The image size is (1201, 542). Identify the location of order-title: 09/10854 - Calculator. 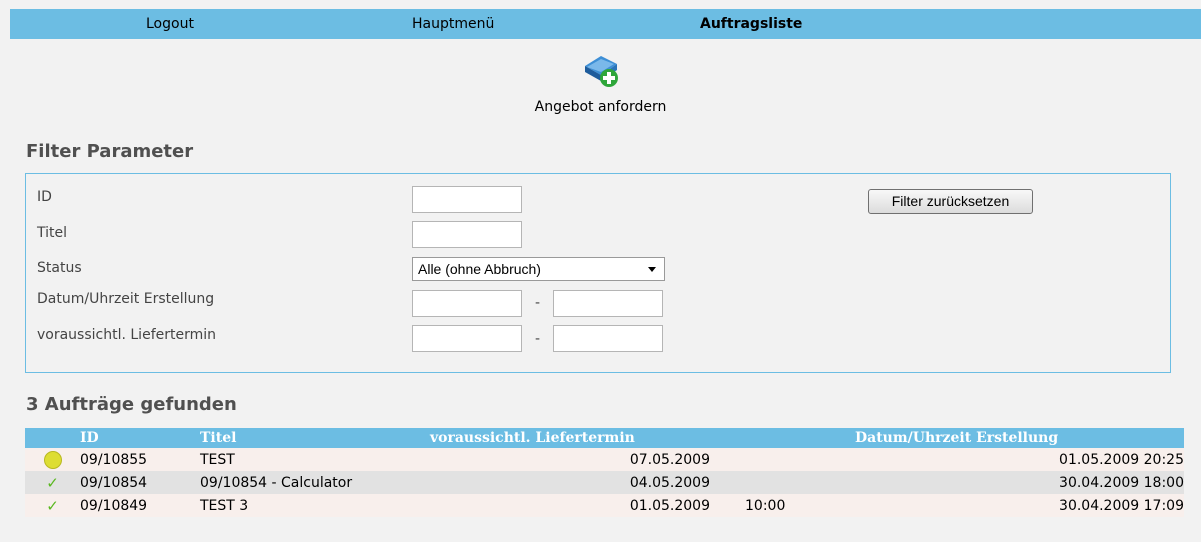
(315, 482).